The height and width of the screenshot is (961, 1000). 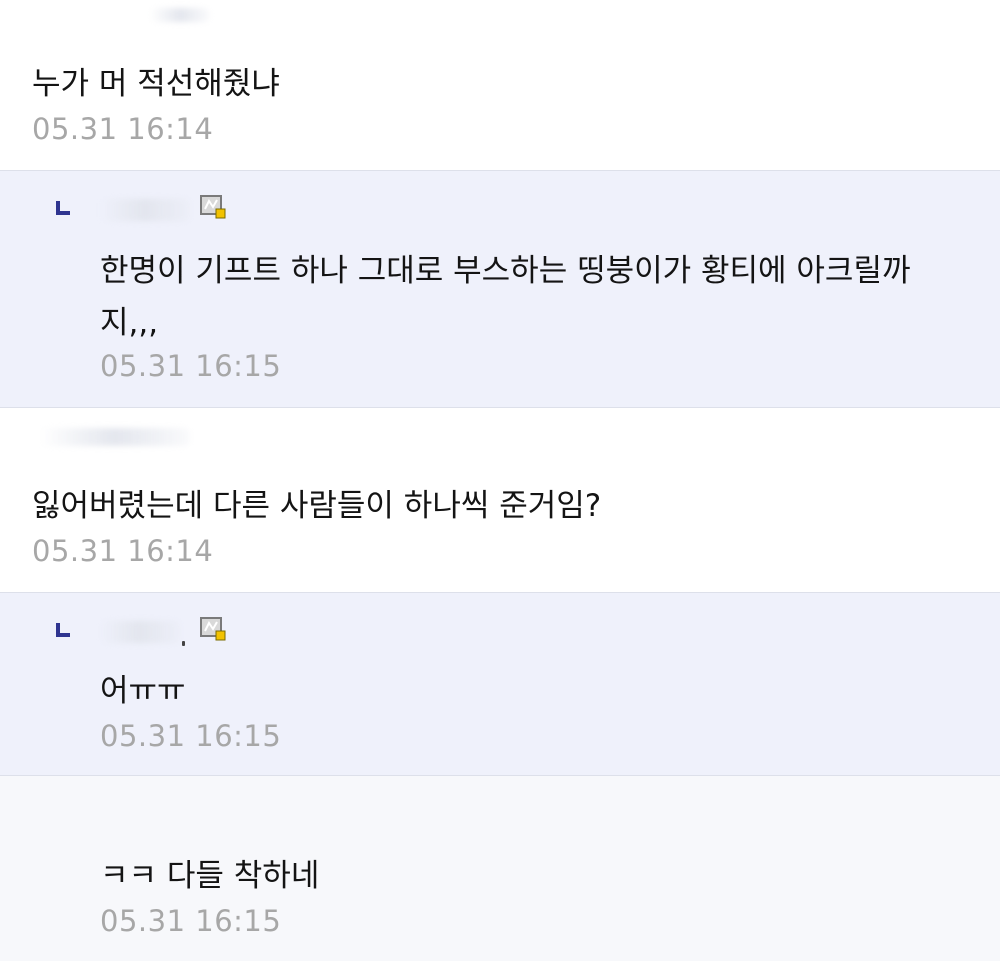 I want to click on author-name-fragment, so click(x=183, y=643).